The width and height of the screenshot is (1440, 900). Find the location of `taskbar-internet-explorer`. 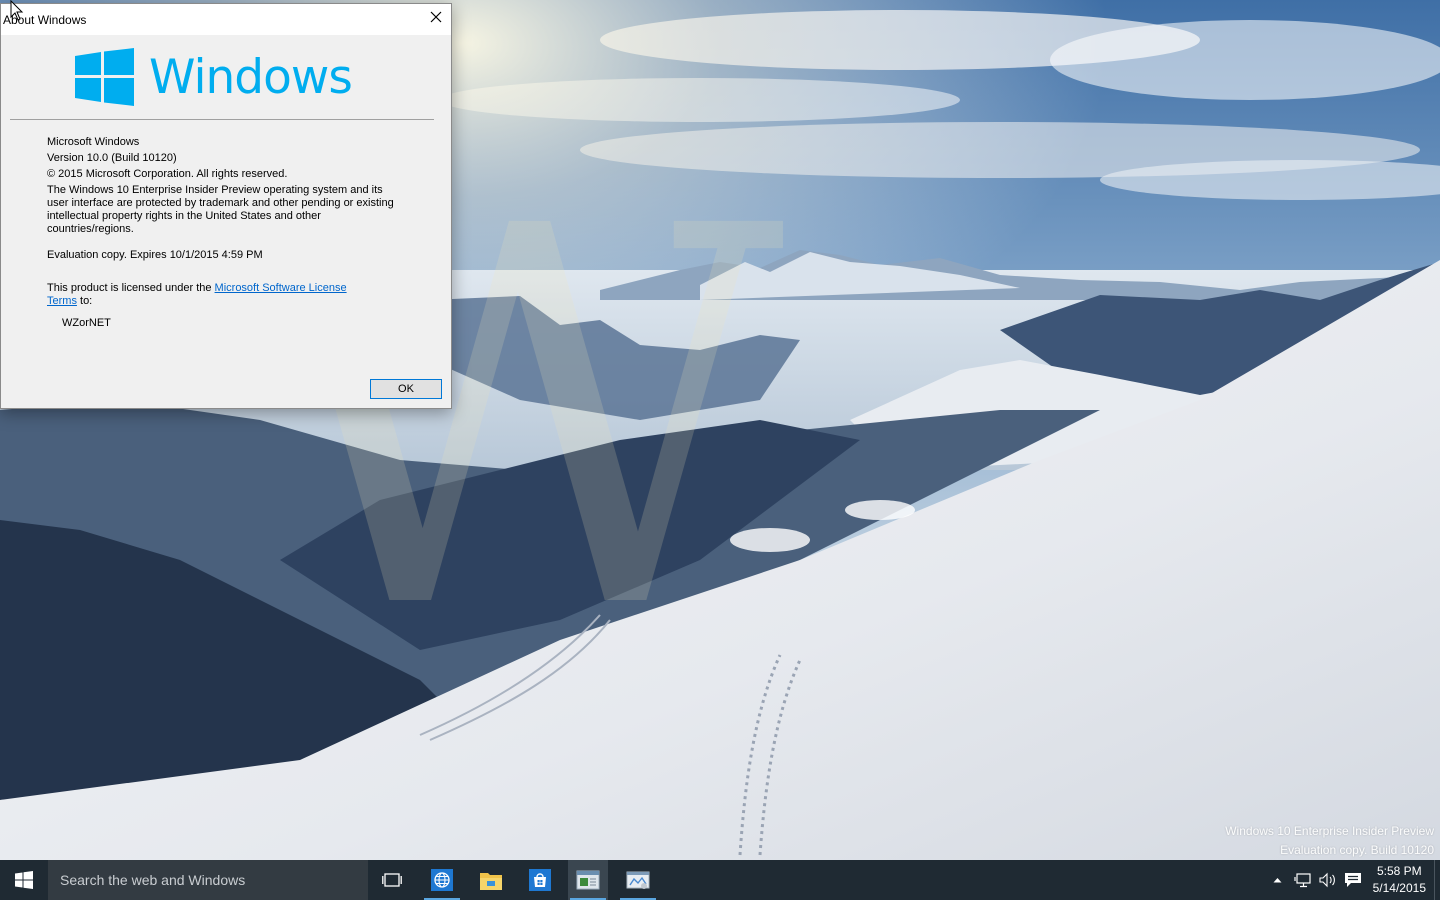

taskbar-internet-explorer is located at coordinates (442, 880).